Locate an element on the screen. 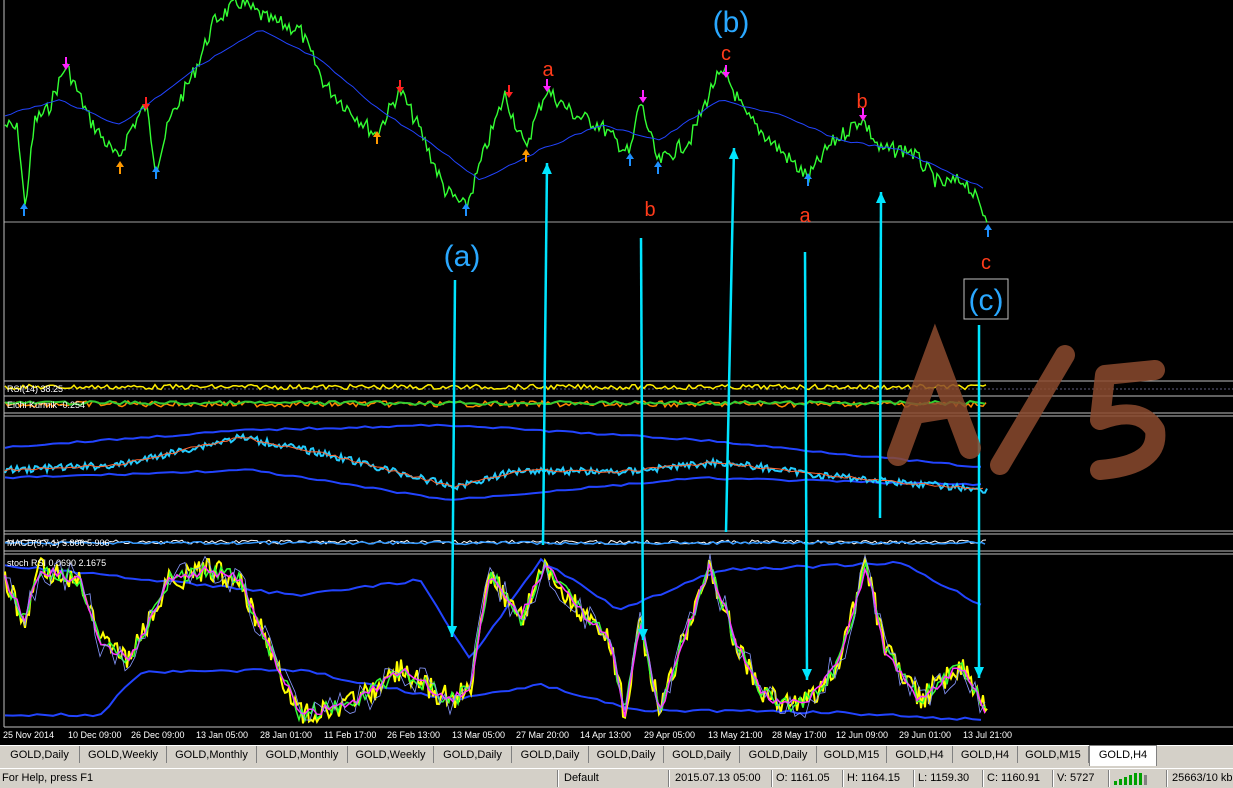 This screenshot has width=1233, height=788. guide-arrow-shaft is located at coordinates (880, 355).